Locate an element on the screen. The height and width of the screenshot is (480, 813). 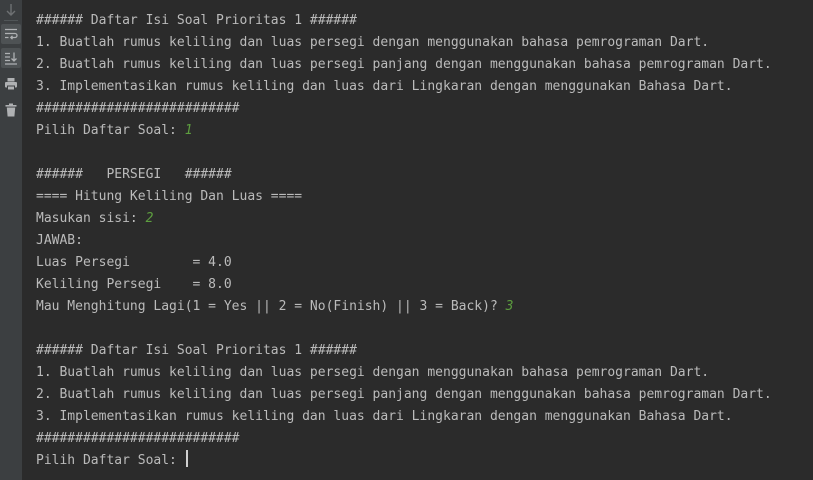
console-user-input: 1 is located at coordinates (188, 130).